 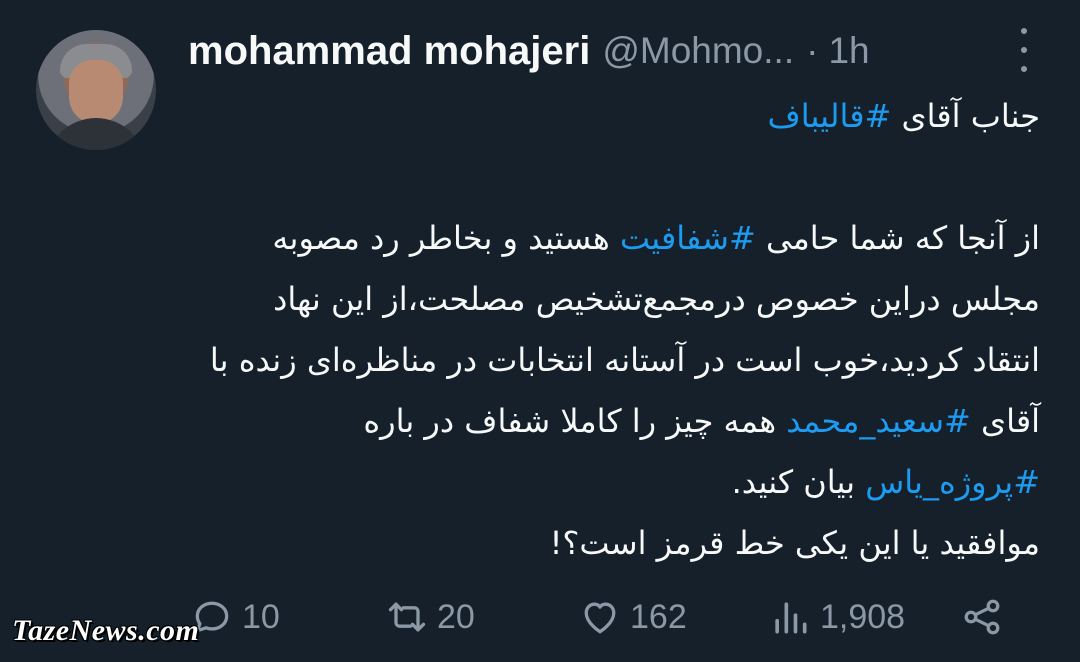 I want to click on views-count: 1,908, so click(x=863, y=616).